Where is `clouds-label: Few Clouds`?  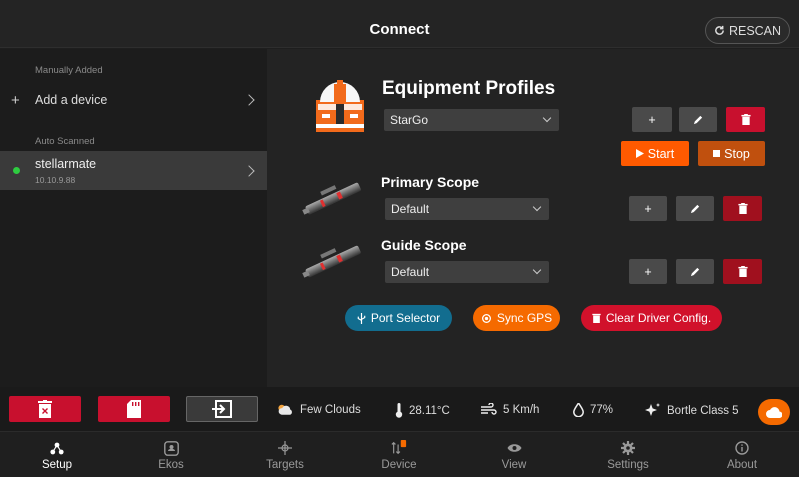
clouds-label: Few Clouds is located at coordinates (330, 409).